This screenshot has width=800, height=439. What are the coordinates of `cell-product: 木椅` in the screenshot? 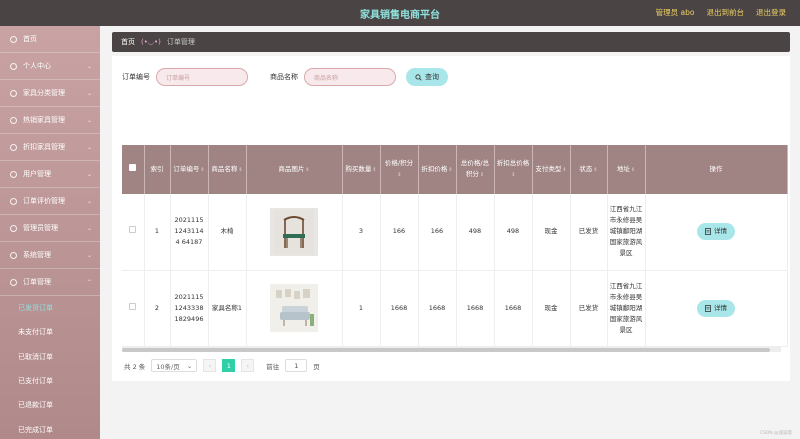 It's located at (227, 232).